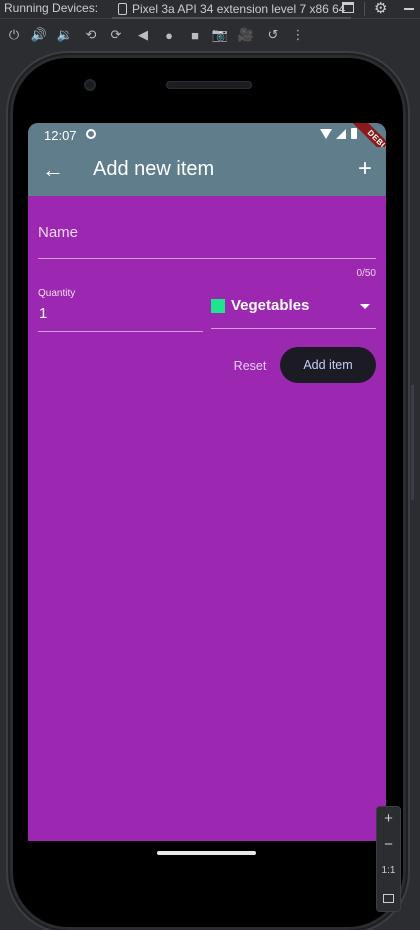 The height and width of the screenshot is (930, 420). Describe the element at coordinates (169, 35) in the screenshot. I see `home-nav-icon: ●` at that location.